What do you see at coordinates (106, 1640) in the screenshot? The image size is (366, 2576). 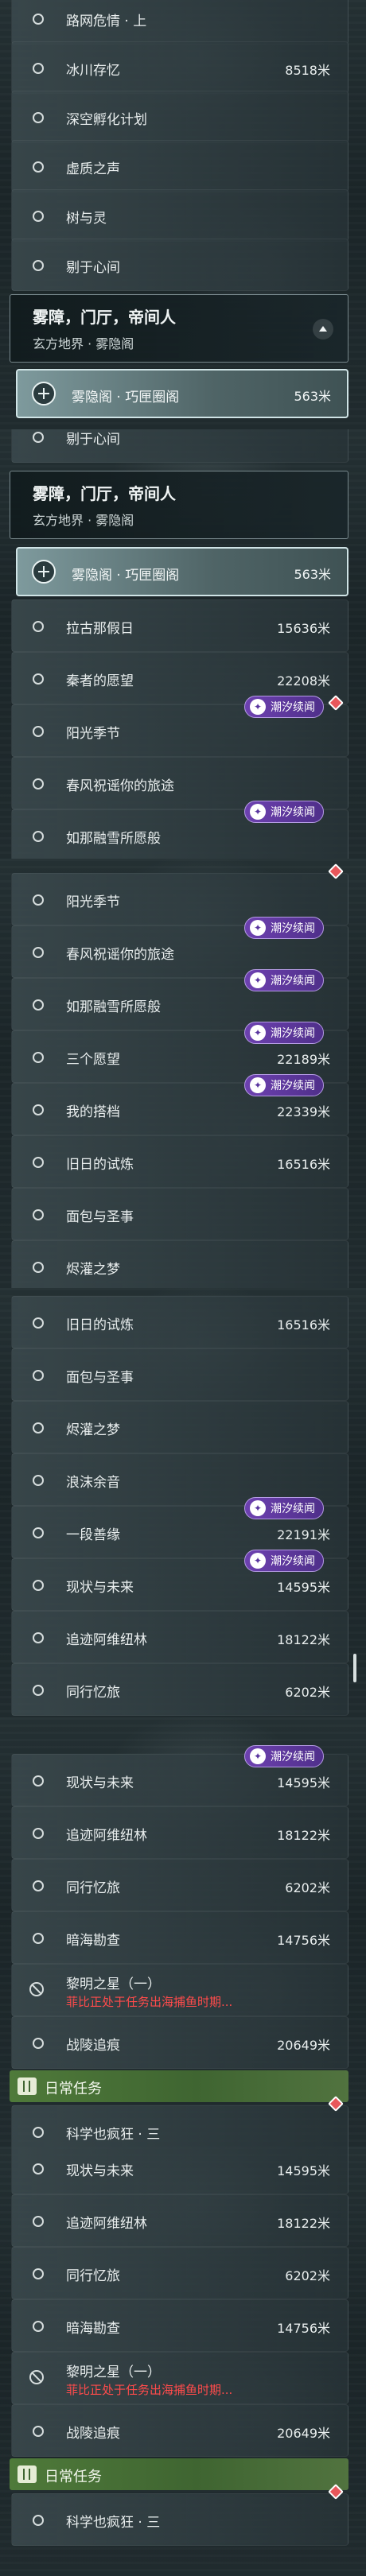 I see `quest-name: 追迹阿维纽林` at bounding box center [106, 1640].